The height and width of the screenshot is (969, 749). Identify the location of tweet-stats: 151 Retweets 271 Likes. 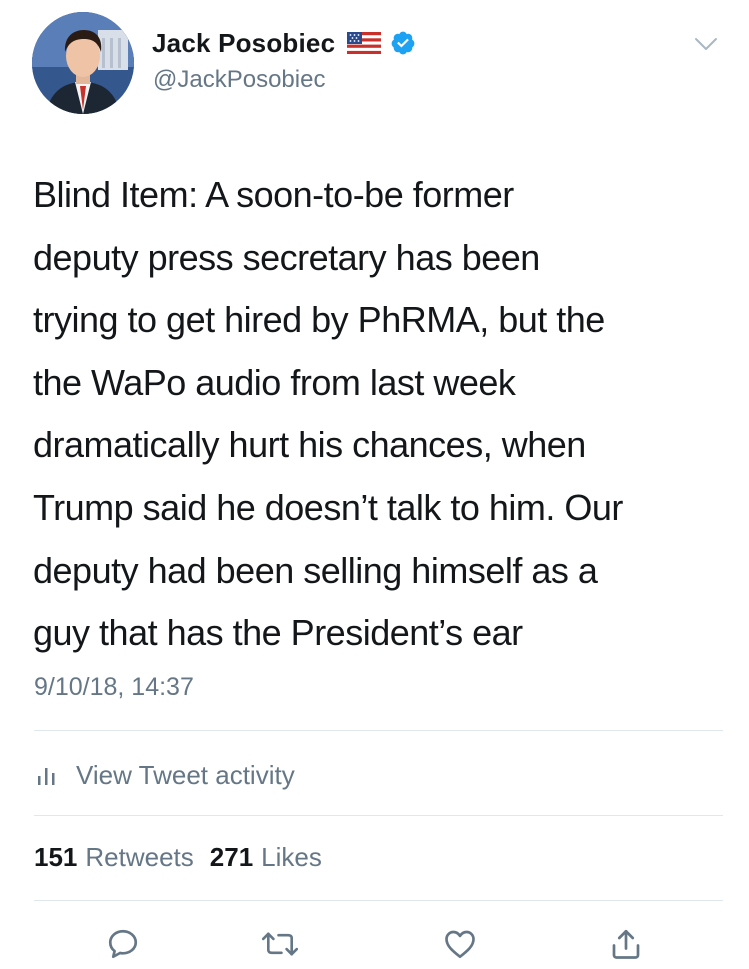
(178, 857).